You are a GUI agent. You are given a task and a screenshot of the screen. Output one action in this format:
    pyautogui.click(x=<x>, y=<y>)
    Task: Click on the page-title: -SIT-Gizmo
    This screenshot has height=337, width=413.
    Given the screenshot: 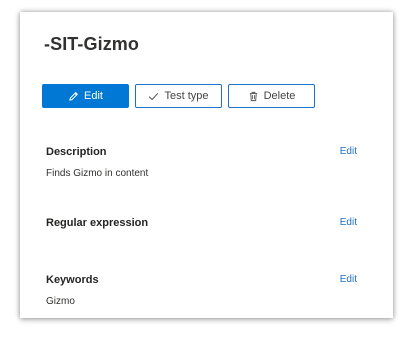 What is the action you would take?
    pyautogui.click(x=91, y=44)
    